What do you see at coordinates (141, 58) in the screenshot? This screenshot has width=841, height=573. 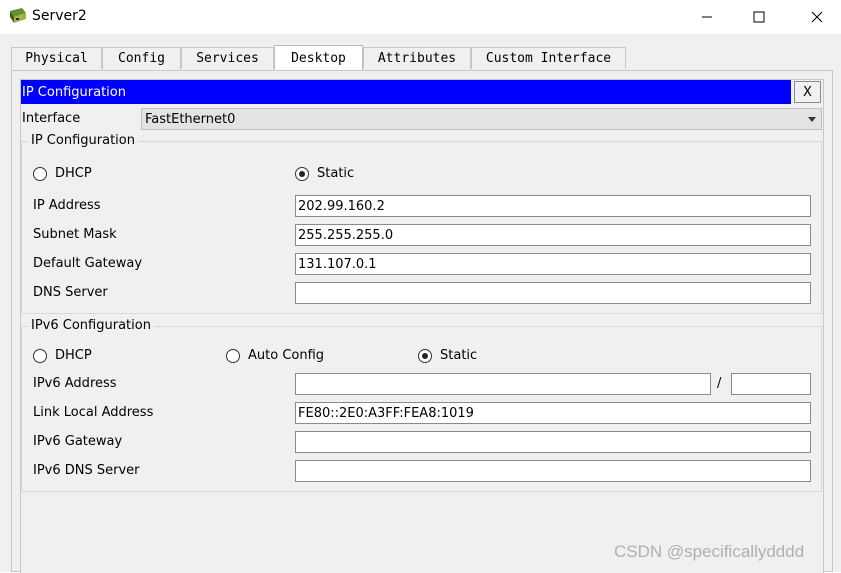 I see `tab-config: Config` at bounding box center [141, 58].